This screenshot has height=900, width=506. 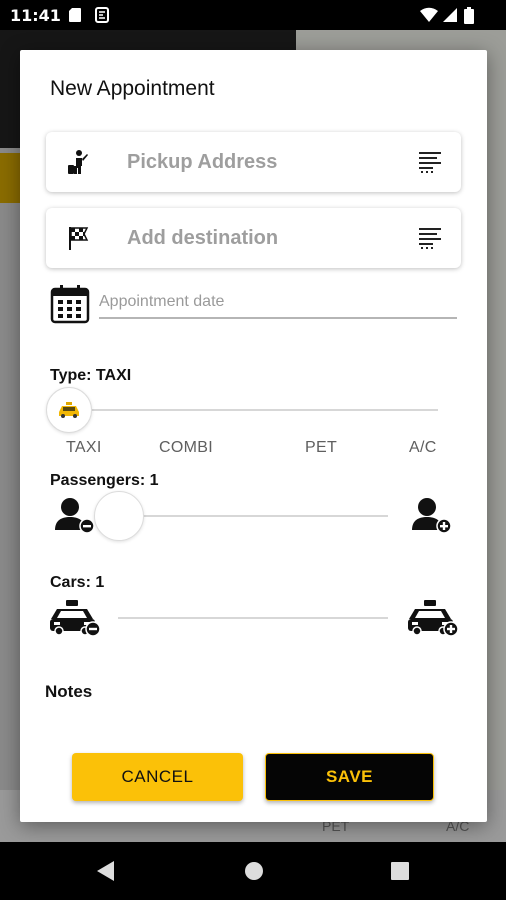 I want to click on passengers-slider-thumb, so click(x=119, y=516).